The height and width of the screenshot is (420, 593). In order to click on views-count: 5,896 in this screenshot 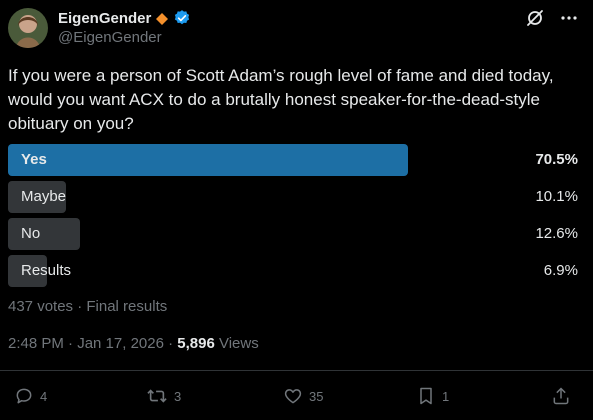, I will do `click(196, 343)`.